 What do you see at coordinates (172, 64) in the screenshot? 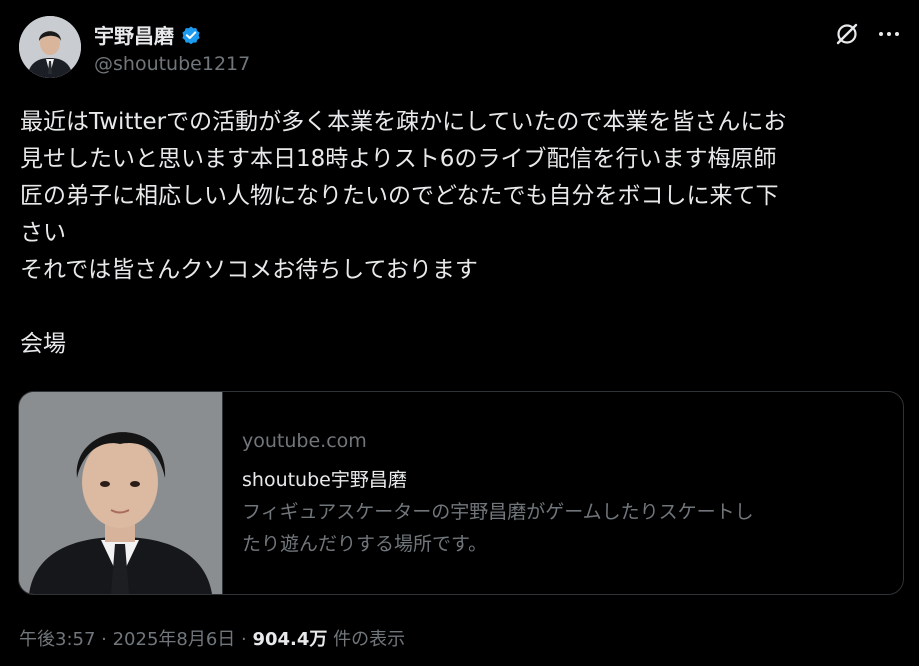
I see `author-handle: @shoutube1217` at bounding box center [172, 64].